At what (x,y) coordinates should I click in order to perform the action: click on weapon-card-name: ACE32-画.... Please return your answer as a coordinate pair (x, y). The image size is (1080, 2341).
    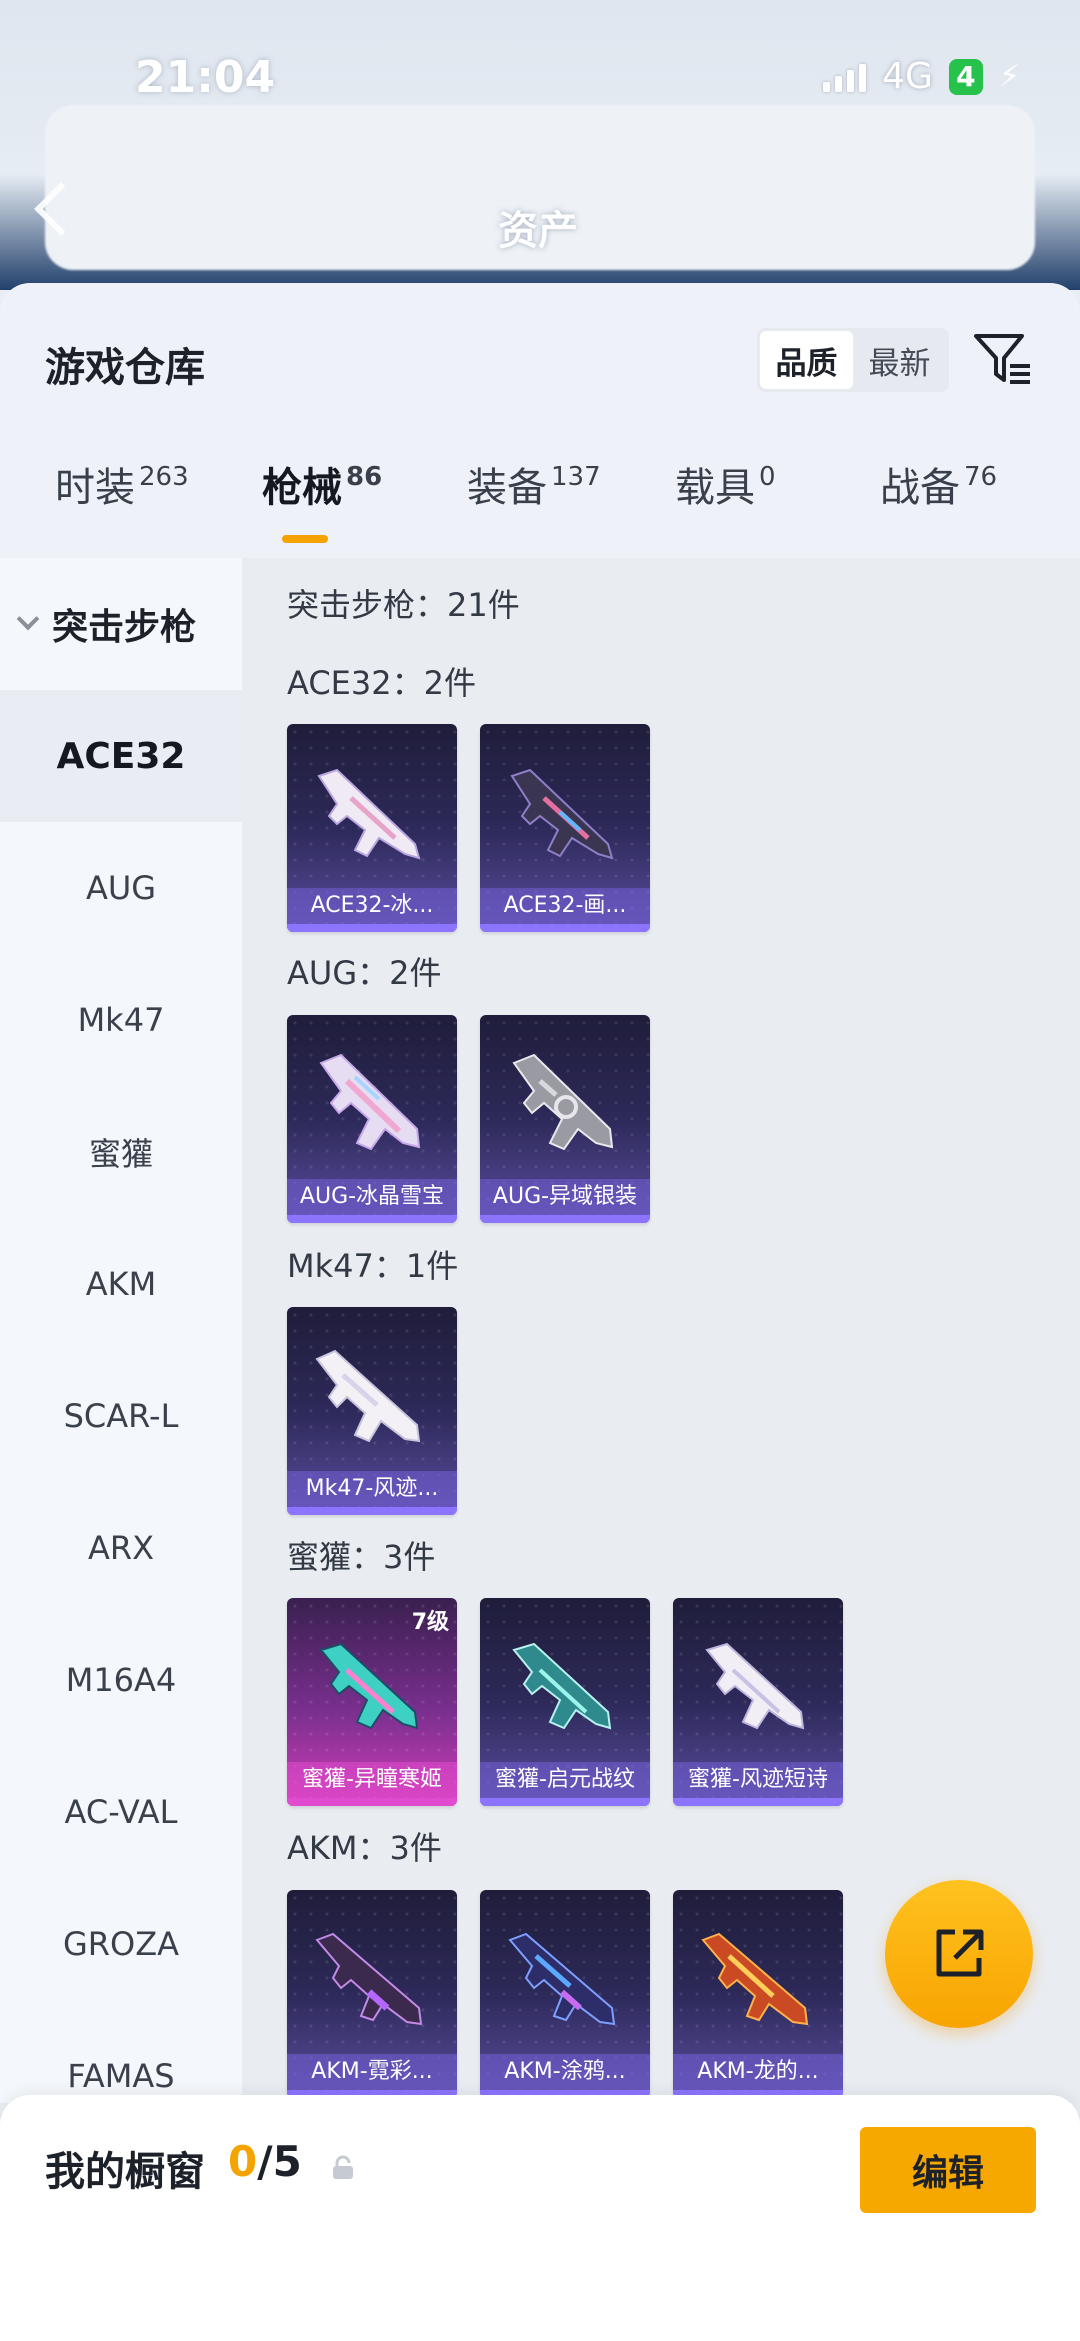
    Looking at the image, I should click on (565, 906).